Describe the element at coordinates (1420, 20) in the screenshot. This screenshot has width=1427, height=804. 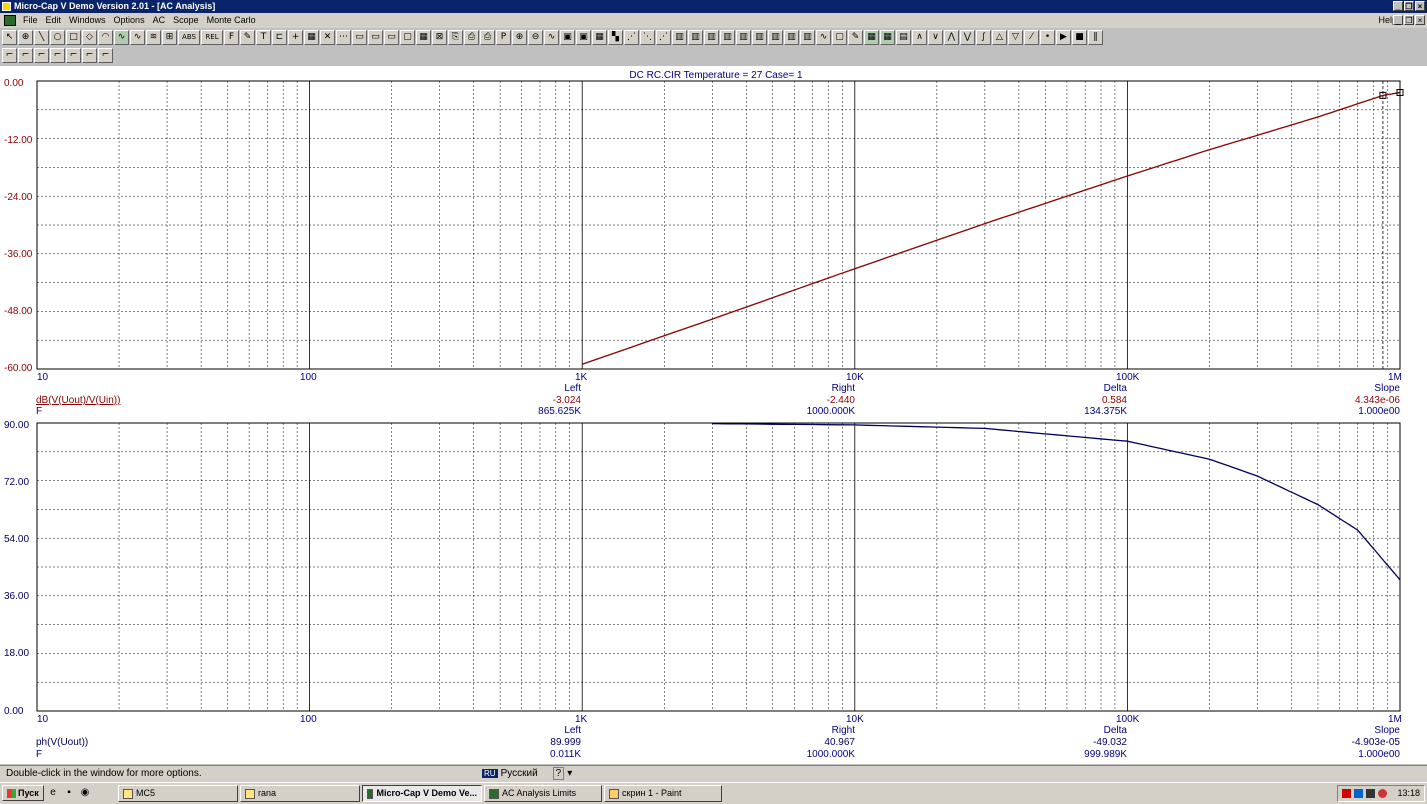
I see `doc-close-button: ×` at that location.